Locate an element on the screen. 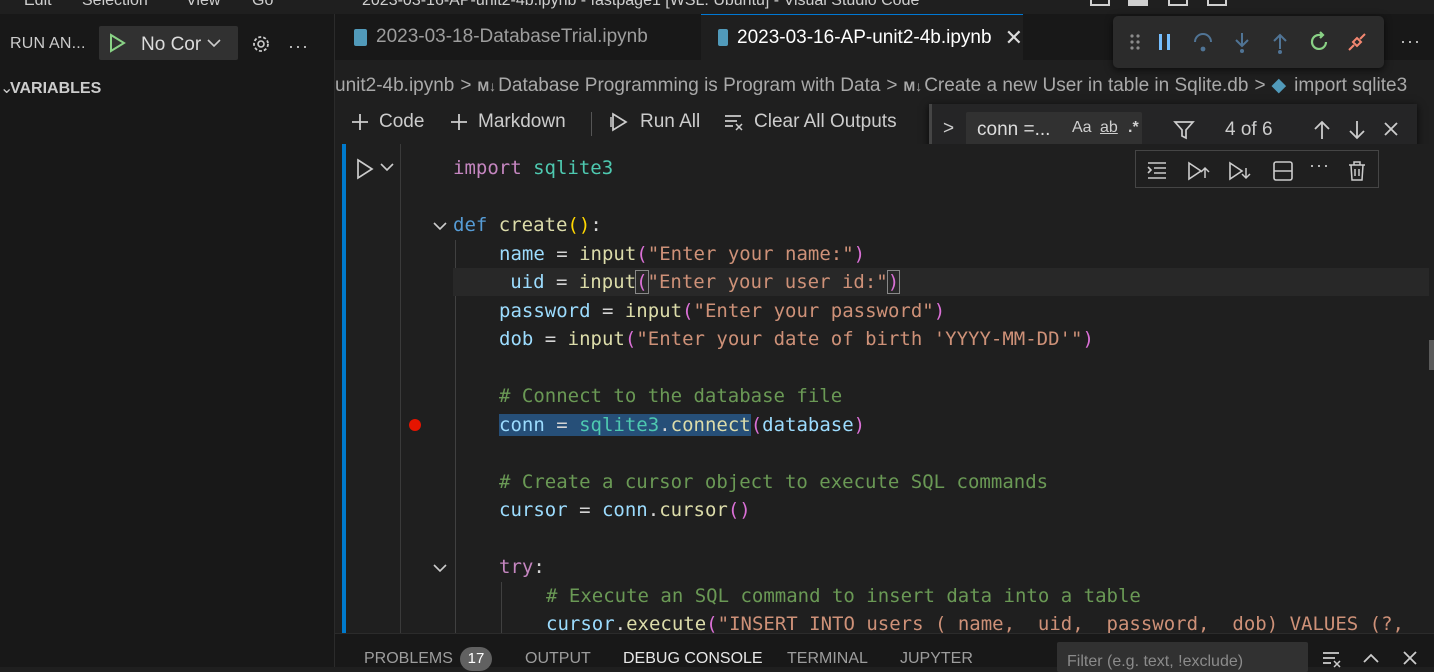 This screenshot has width=1434, height=672. maximize-panel-icon is located at coordinates (1371, 658).